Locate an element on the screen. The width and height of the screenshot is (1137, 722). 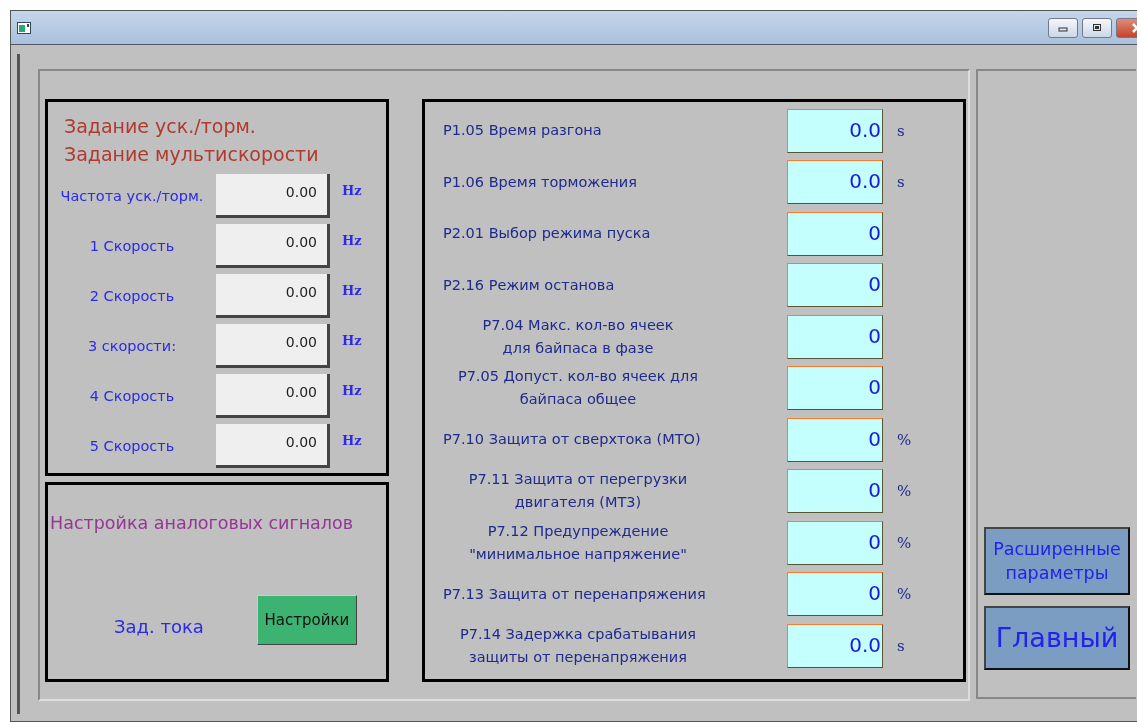
speed-label: 2 Скорость is located at coordinates (132, 296).